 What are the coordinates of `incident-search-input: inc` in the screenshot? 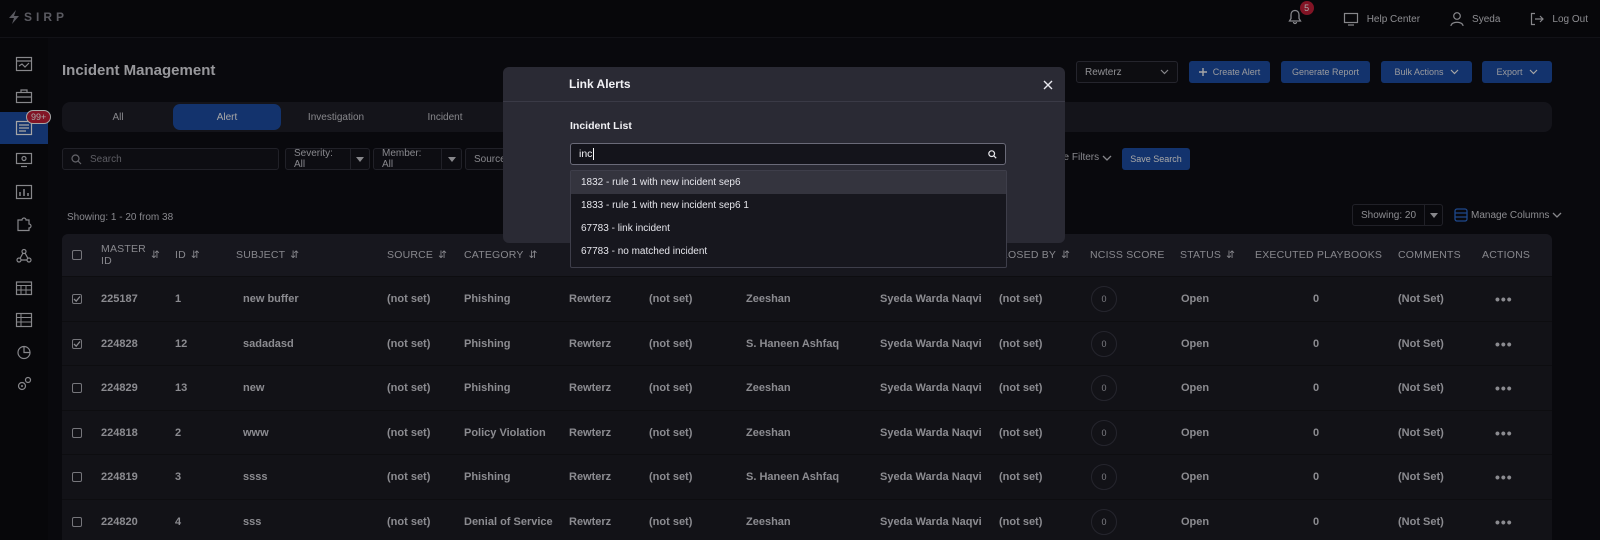 It's located at (788, 154).